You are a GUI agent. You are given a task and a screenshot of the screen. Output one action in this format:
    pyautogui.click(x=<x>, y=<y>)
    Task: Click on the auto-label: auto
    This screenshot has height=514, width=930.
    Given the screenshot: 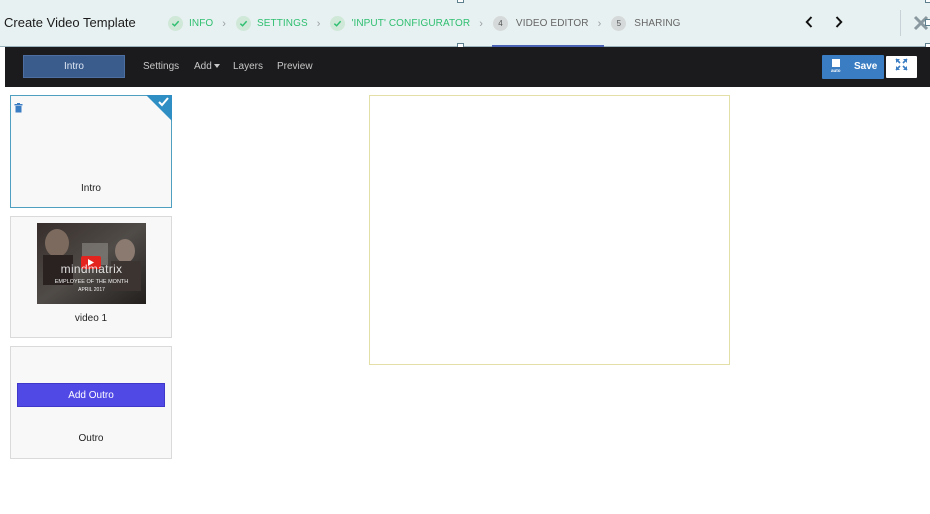 What is the action you would take?
    pyautogui.click(x=836, y=70)
    